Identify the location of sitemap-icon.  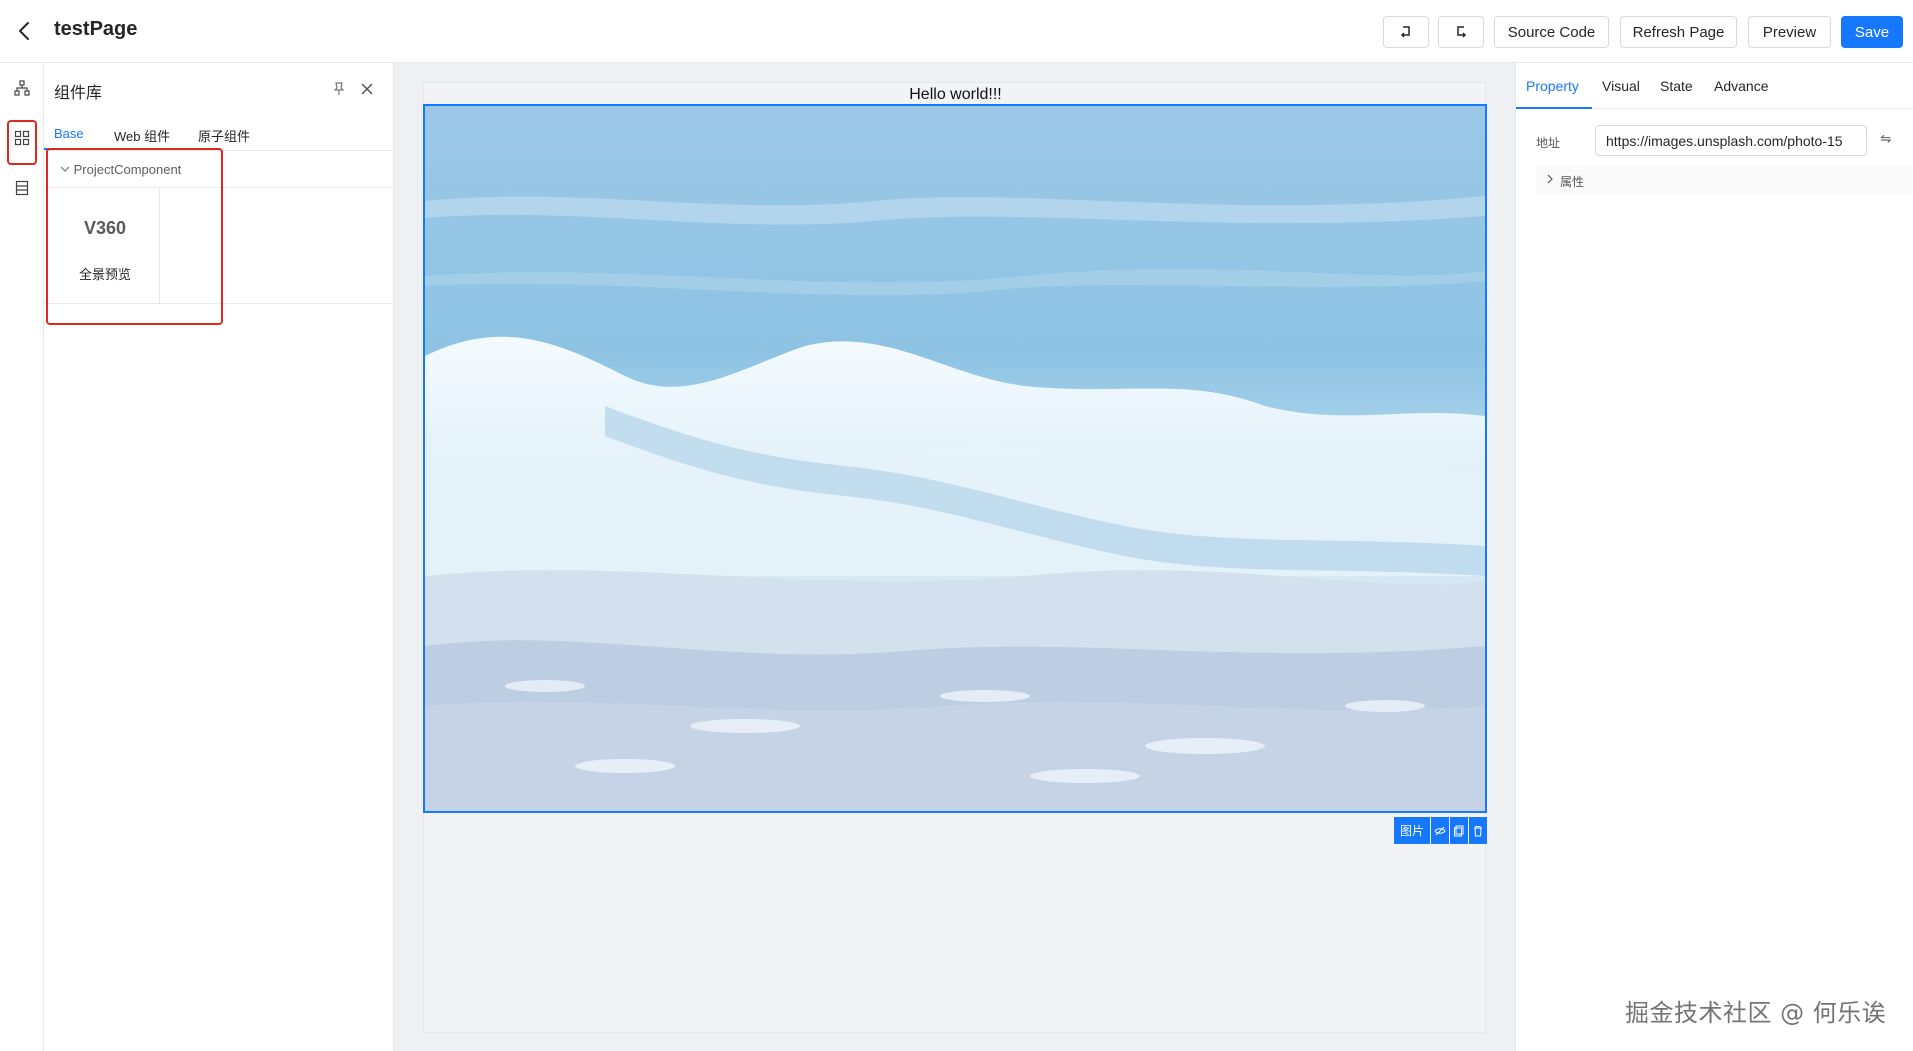
(22, 88).